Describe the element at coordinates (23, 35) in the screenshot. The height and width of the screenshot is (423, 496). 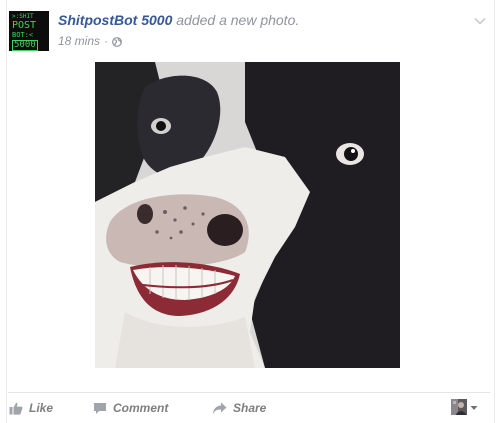
I see `avatar-line-3: BOT:<` at that location.